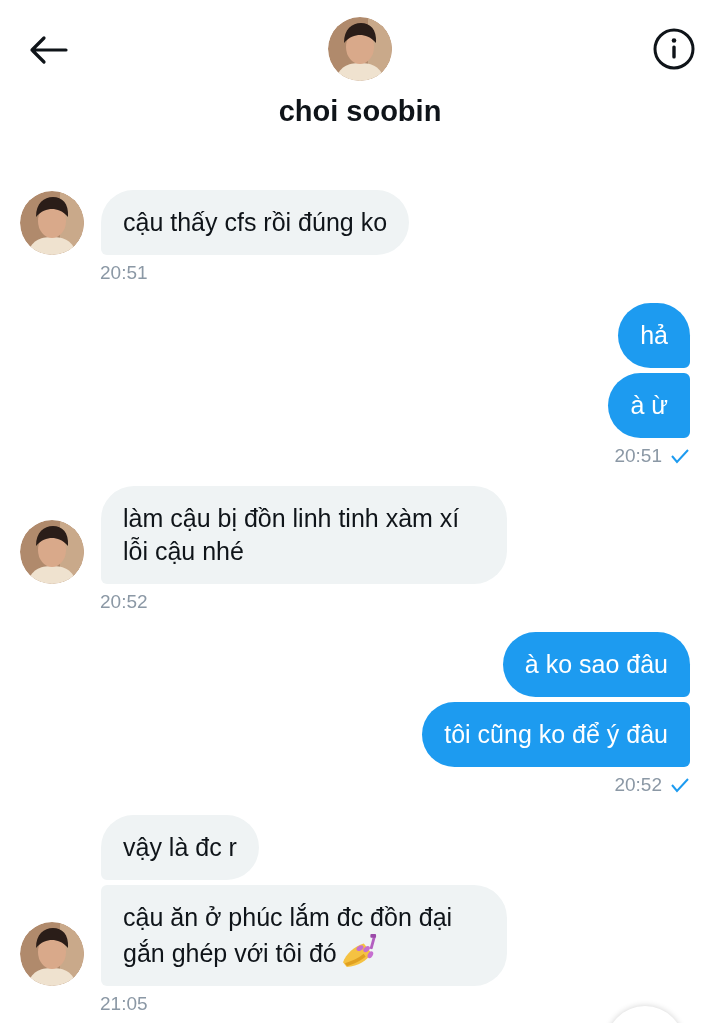 The image size is (720, 1023). Describe the element at coordinates (556, 734) in the screenshot. I see `message-bubble: tôi cũng ko để ý đâu` at that location.